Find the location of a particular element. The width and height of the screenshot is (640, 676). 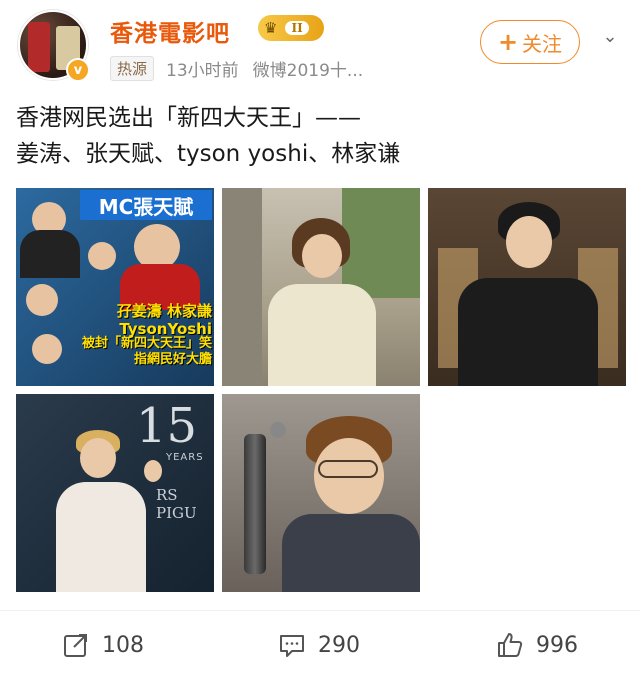

avatar-film-shape is located at coordinates (39, 47).